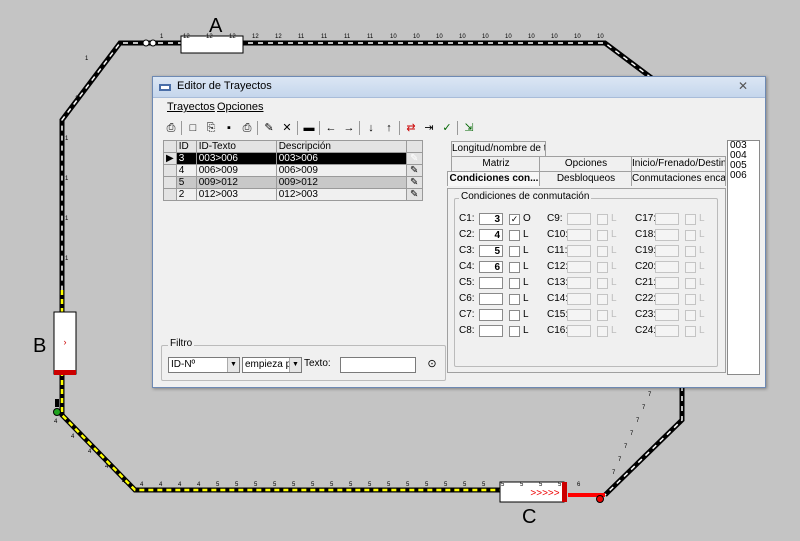 This screenshot has width=800, height=541. Describe the element at coordinates (469, 128) in the screenshot. I see `exit-icon: ⇲` at that location.